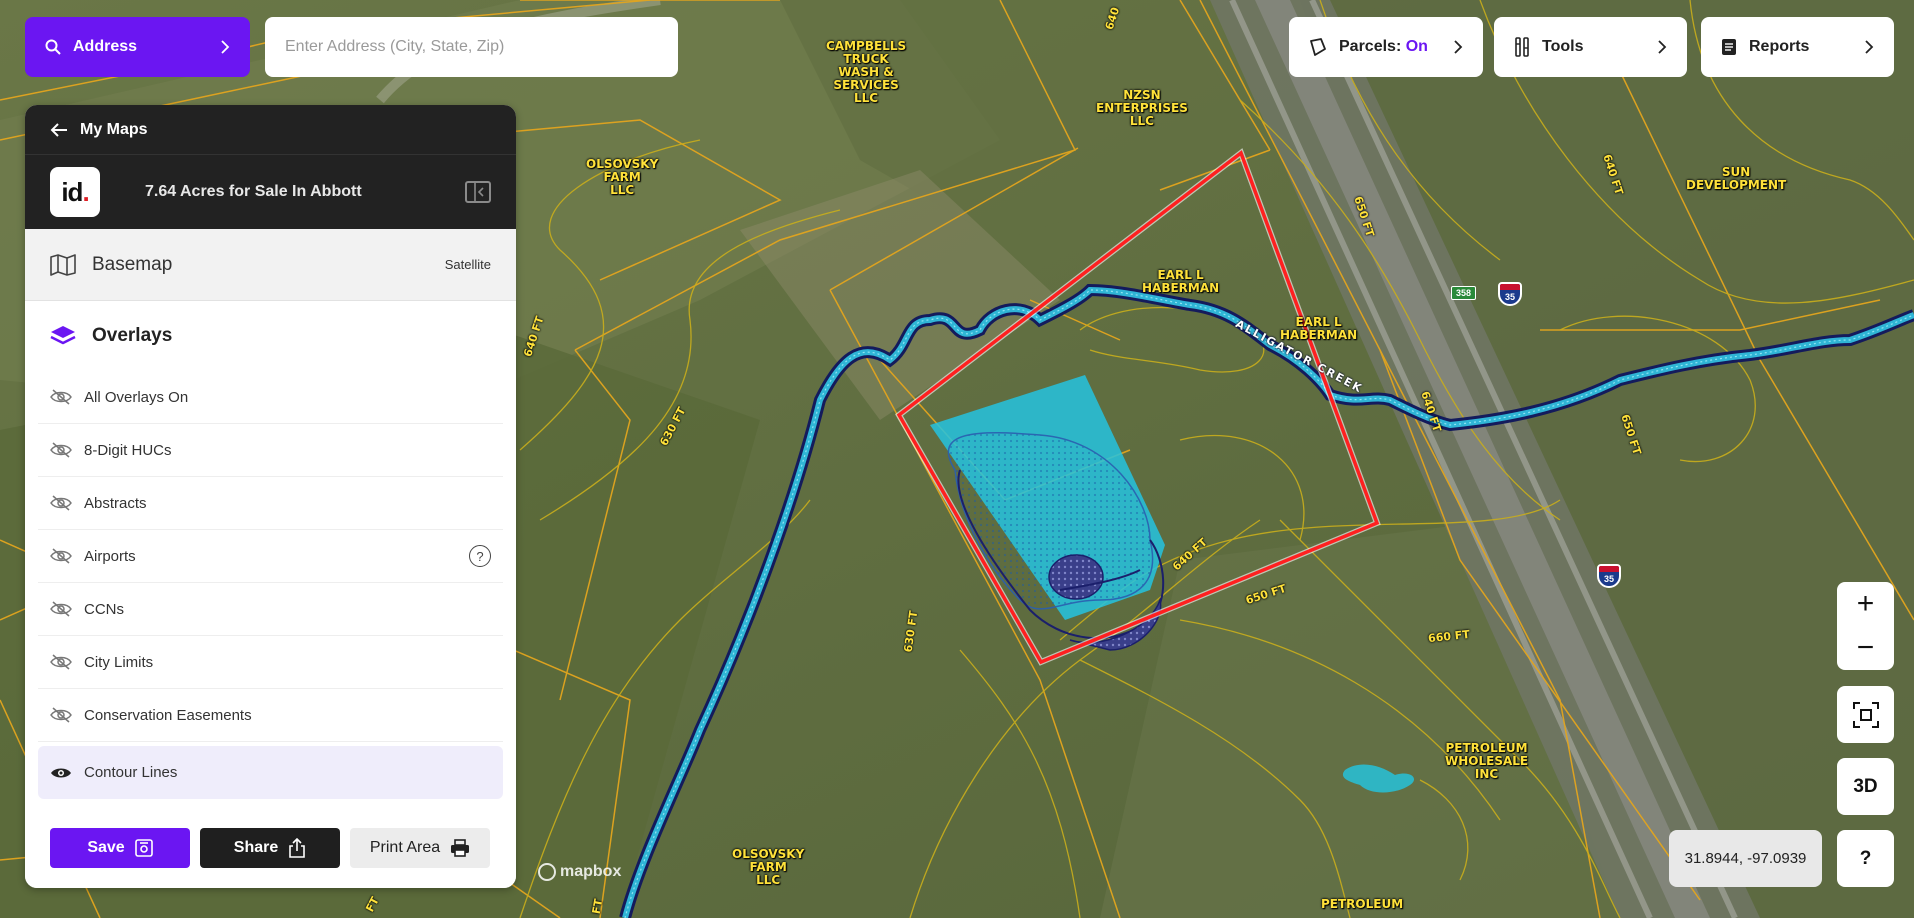 This screenshot has width=1914, height=918. Describe the element at coordinates (120, 848) in the screenshot. I see `save-button: Save` at that location.